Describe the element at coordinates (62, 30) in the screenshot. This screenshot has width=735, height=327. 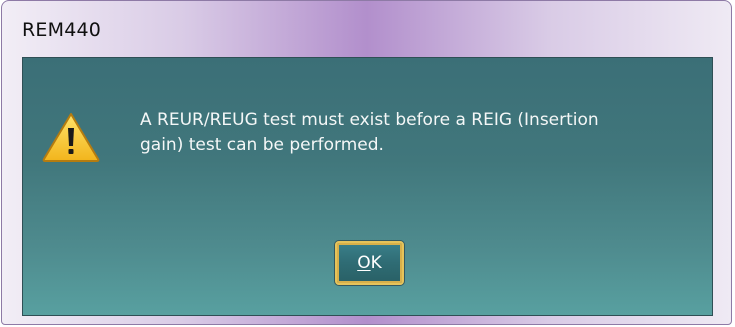
I see `window-title: REM440` at that location.